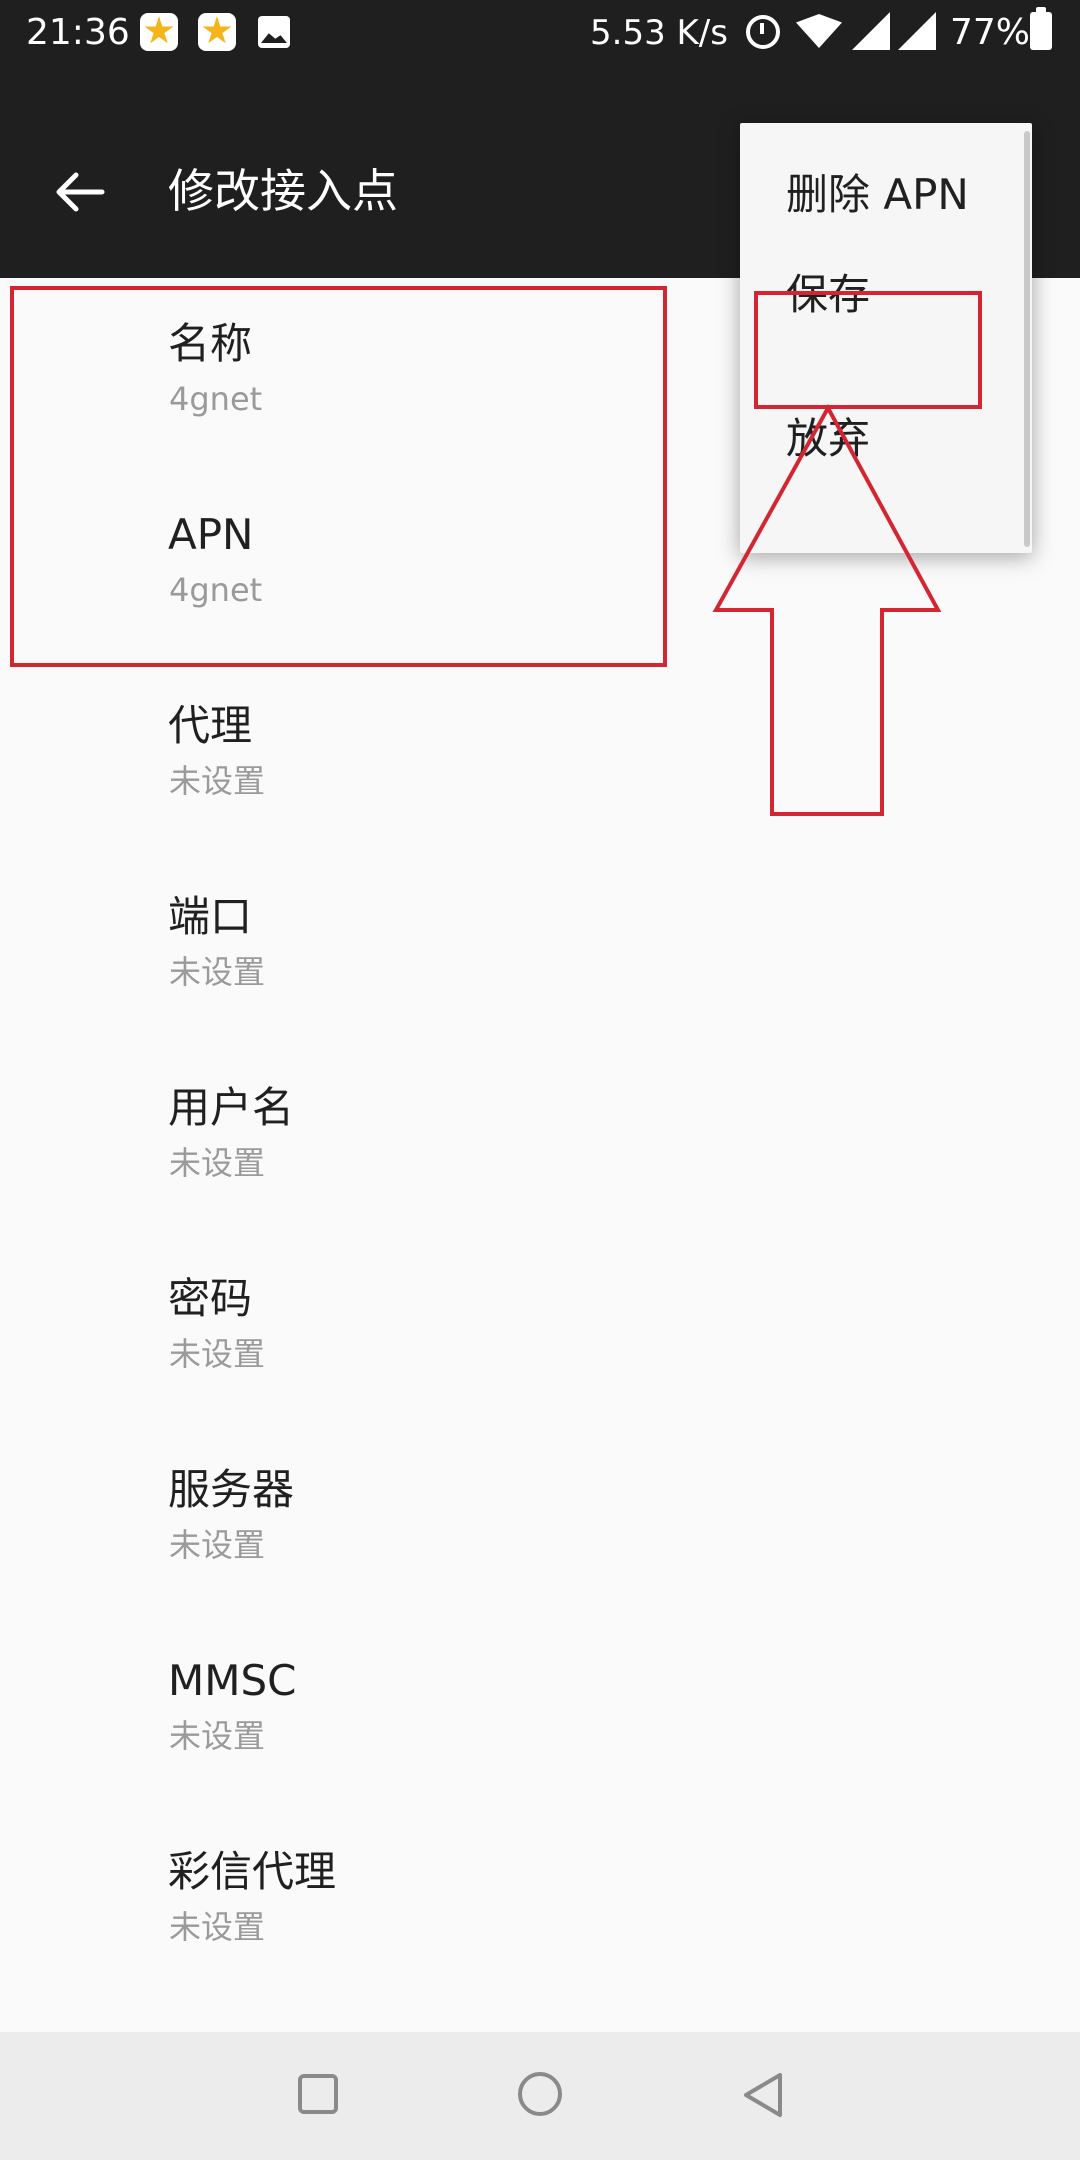 The width and height of the screenshot is (1080, 2160). Describe the element at coordinates (231, 1489) in the screenshot. I see `item-title: 服务器` at that location.